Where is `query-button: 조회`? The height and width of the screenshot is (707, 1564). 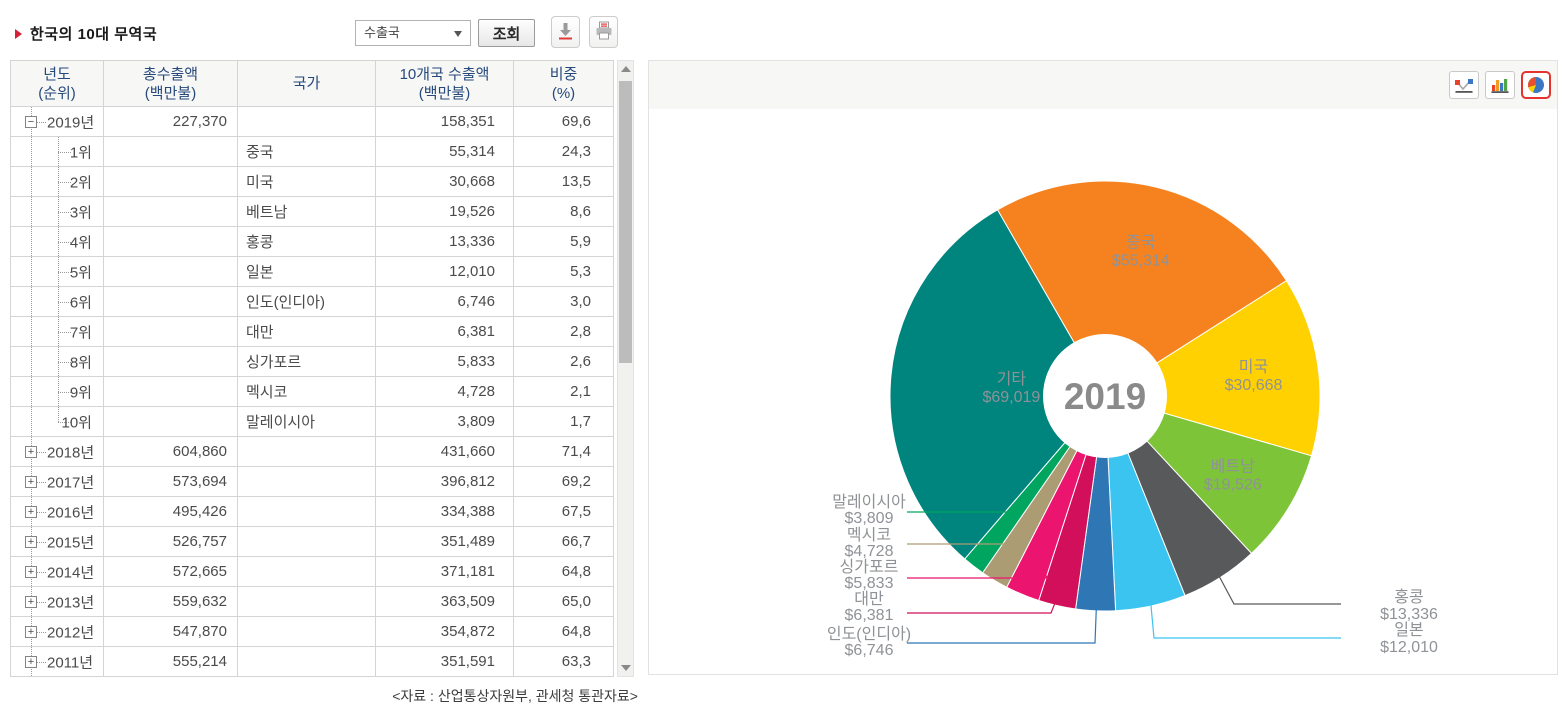
query-button: 조회 is located at coordinates (506, 33).